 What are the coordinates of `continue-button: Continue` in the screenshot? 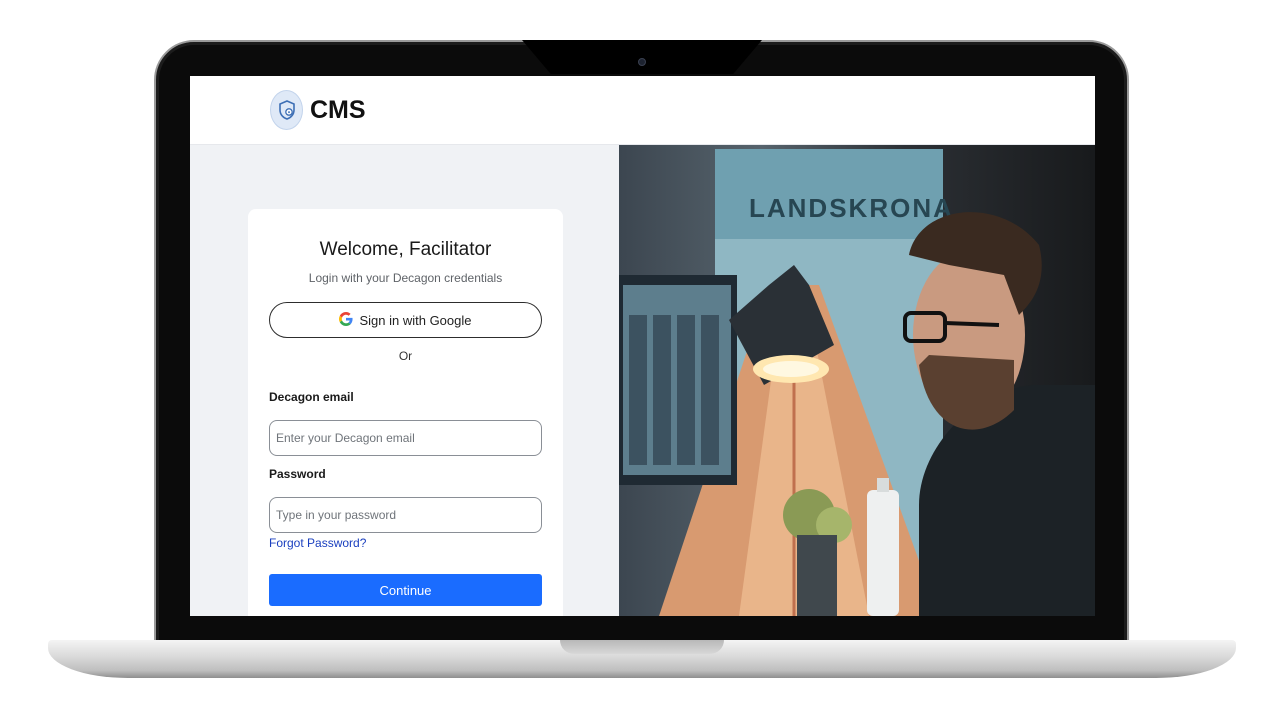 It's located at (405, 590).